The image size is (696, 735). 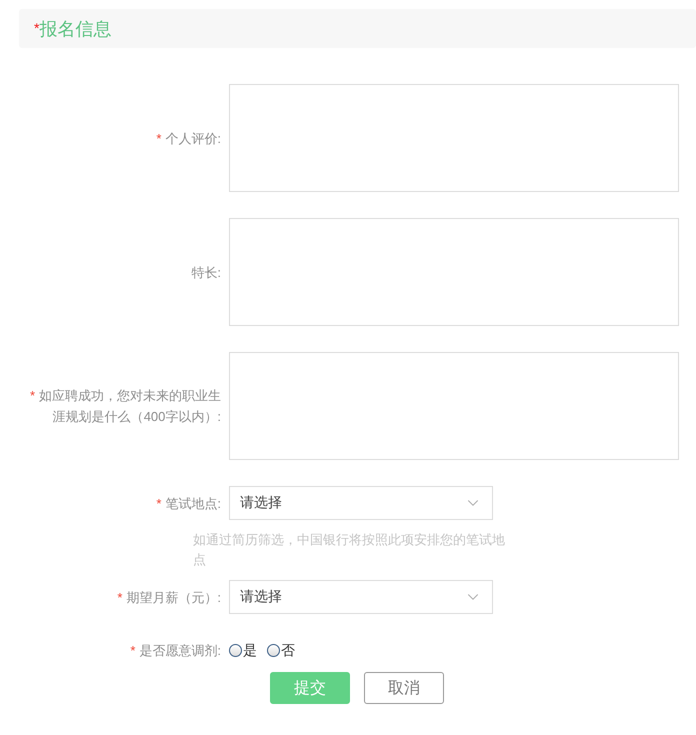 I want to click on field-label: 特长:, so click(x=206, y=272).